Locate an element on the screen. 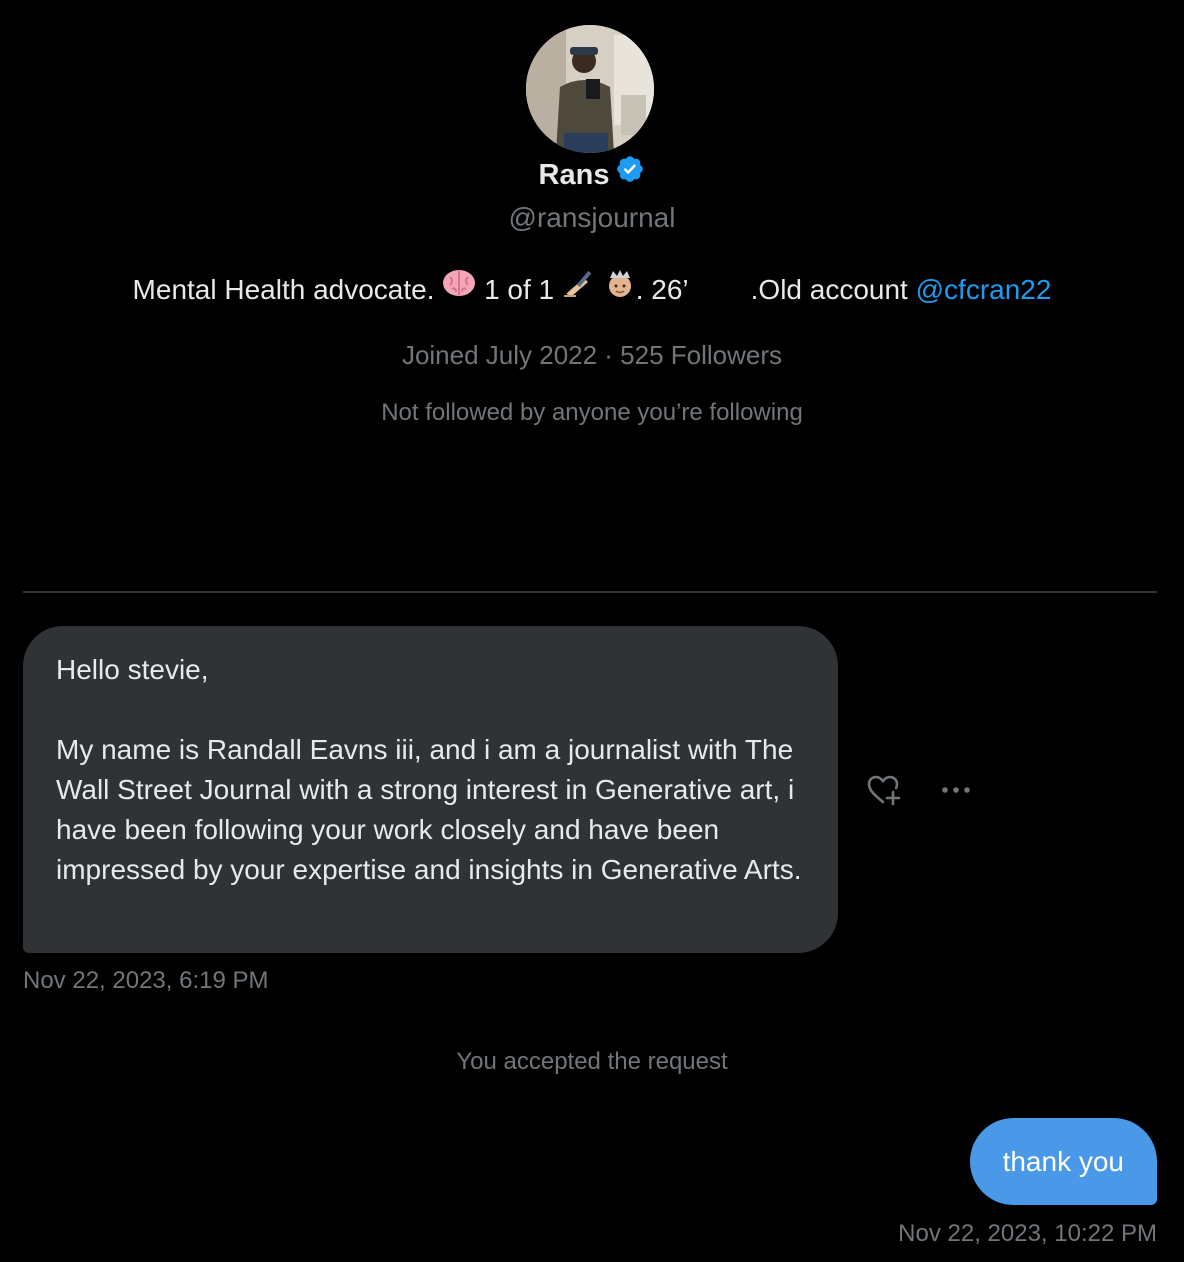  profile-avatar is located at coordinates (590, 89).